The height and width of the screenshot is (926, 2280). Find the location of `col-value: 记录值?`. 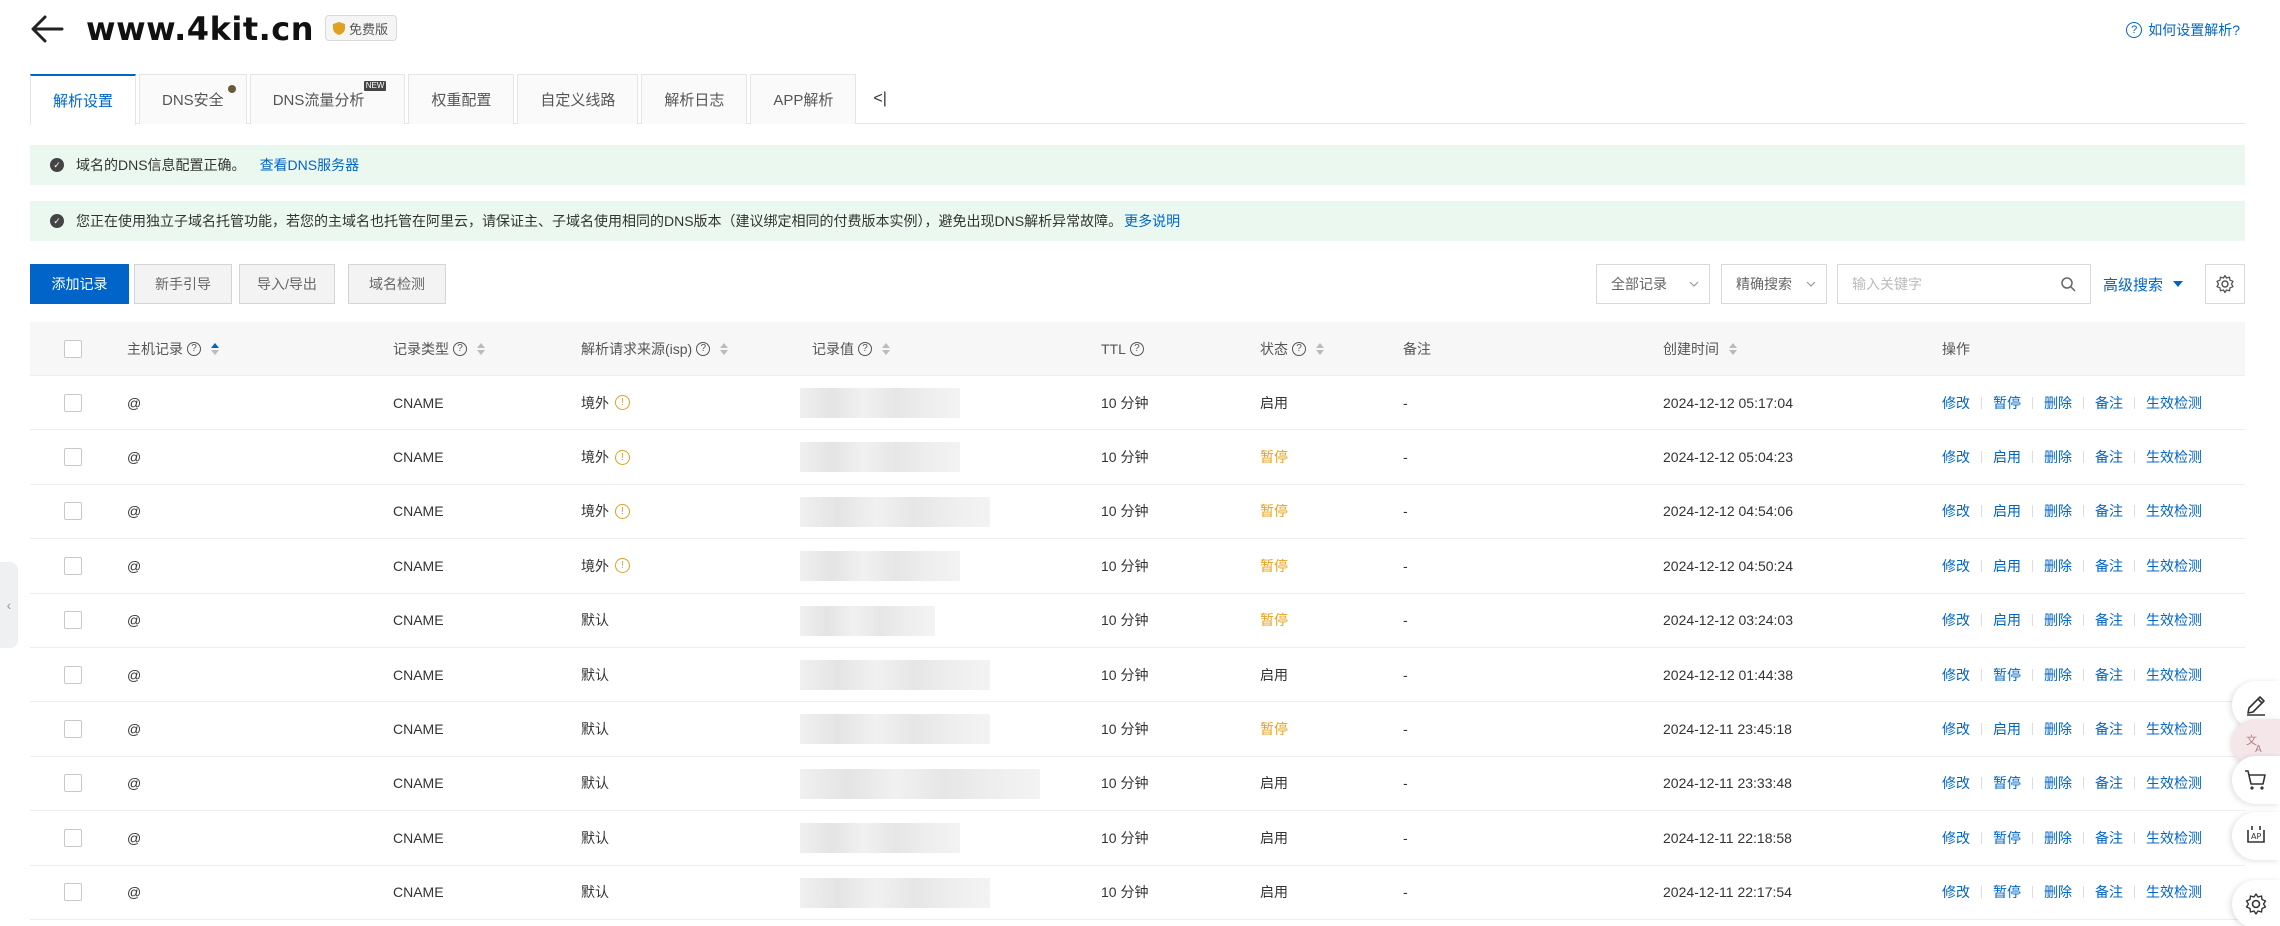

col-value: 记录值? is located at coordinates (851, 348).